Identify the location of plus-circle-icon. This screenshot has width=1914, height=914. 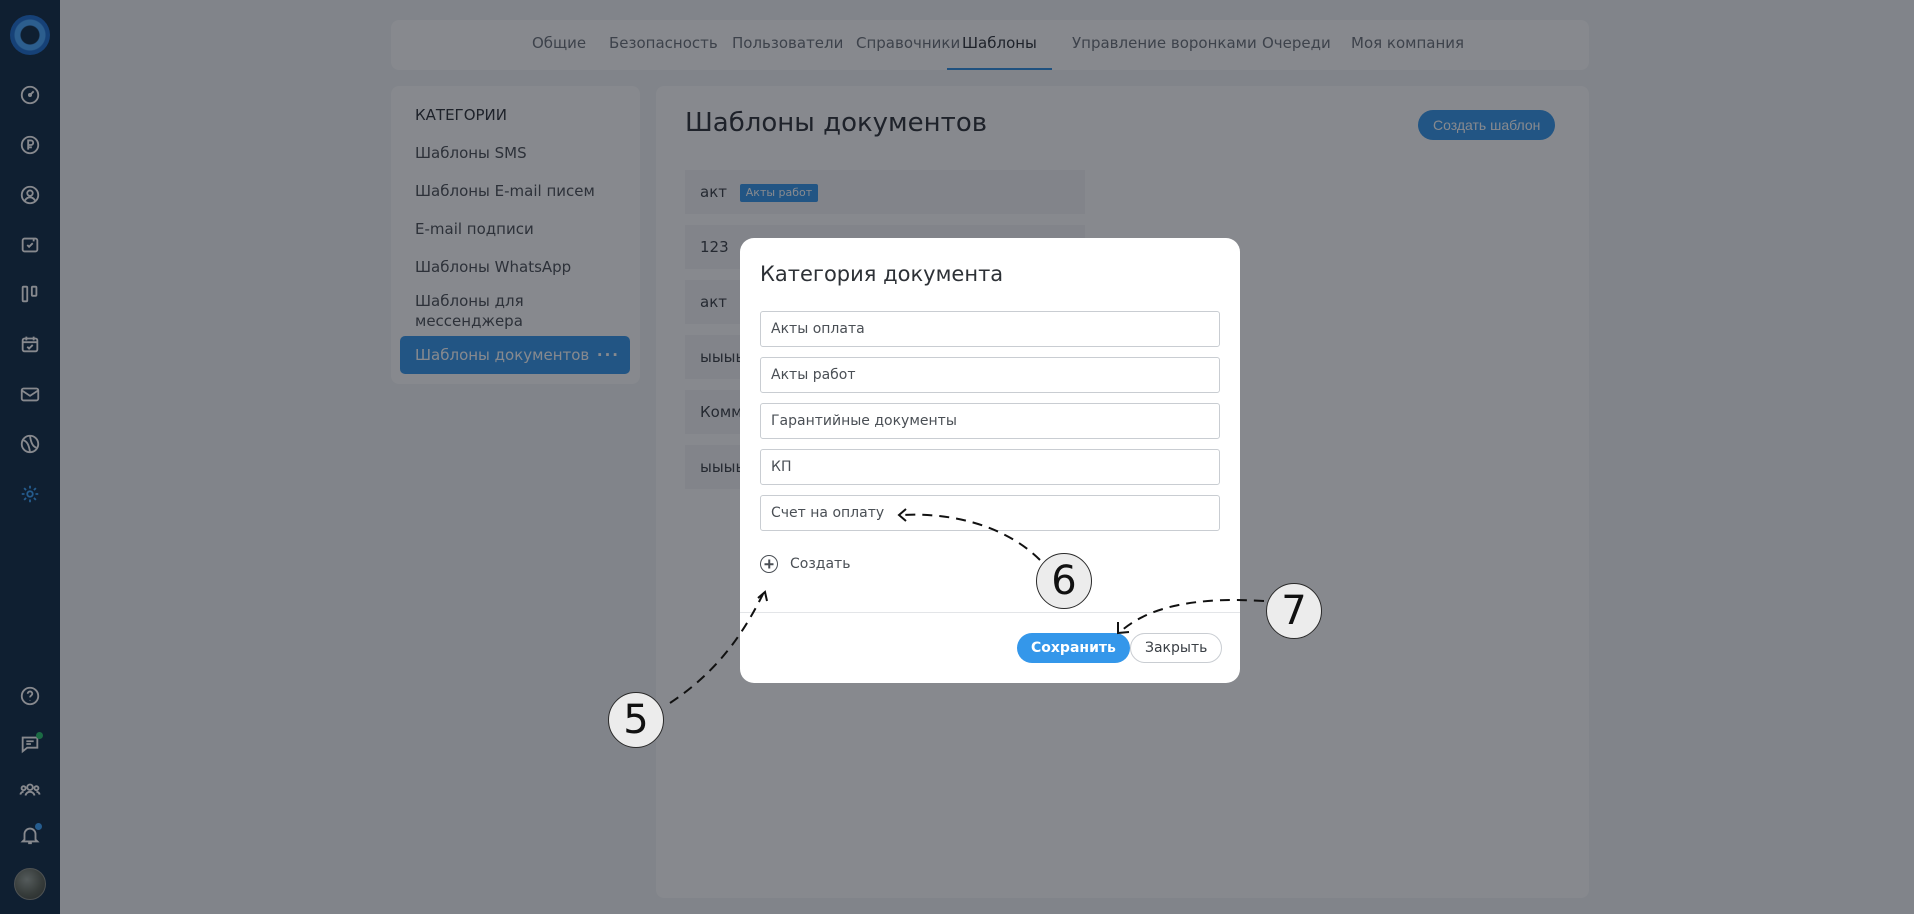
(769, 564).